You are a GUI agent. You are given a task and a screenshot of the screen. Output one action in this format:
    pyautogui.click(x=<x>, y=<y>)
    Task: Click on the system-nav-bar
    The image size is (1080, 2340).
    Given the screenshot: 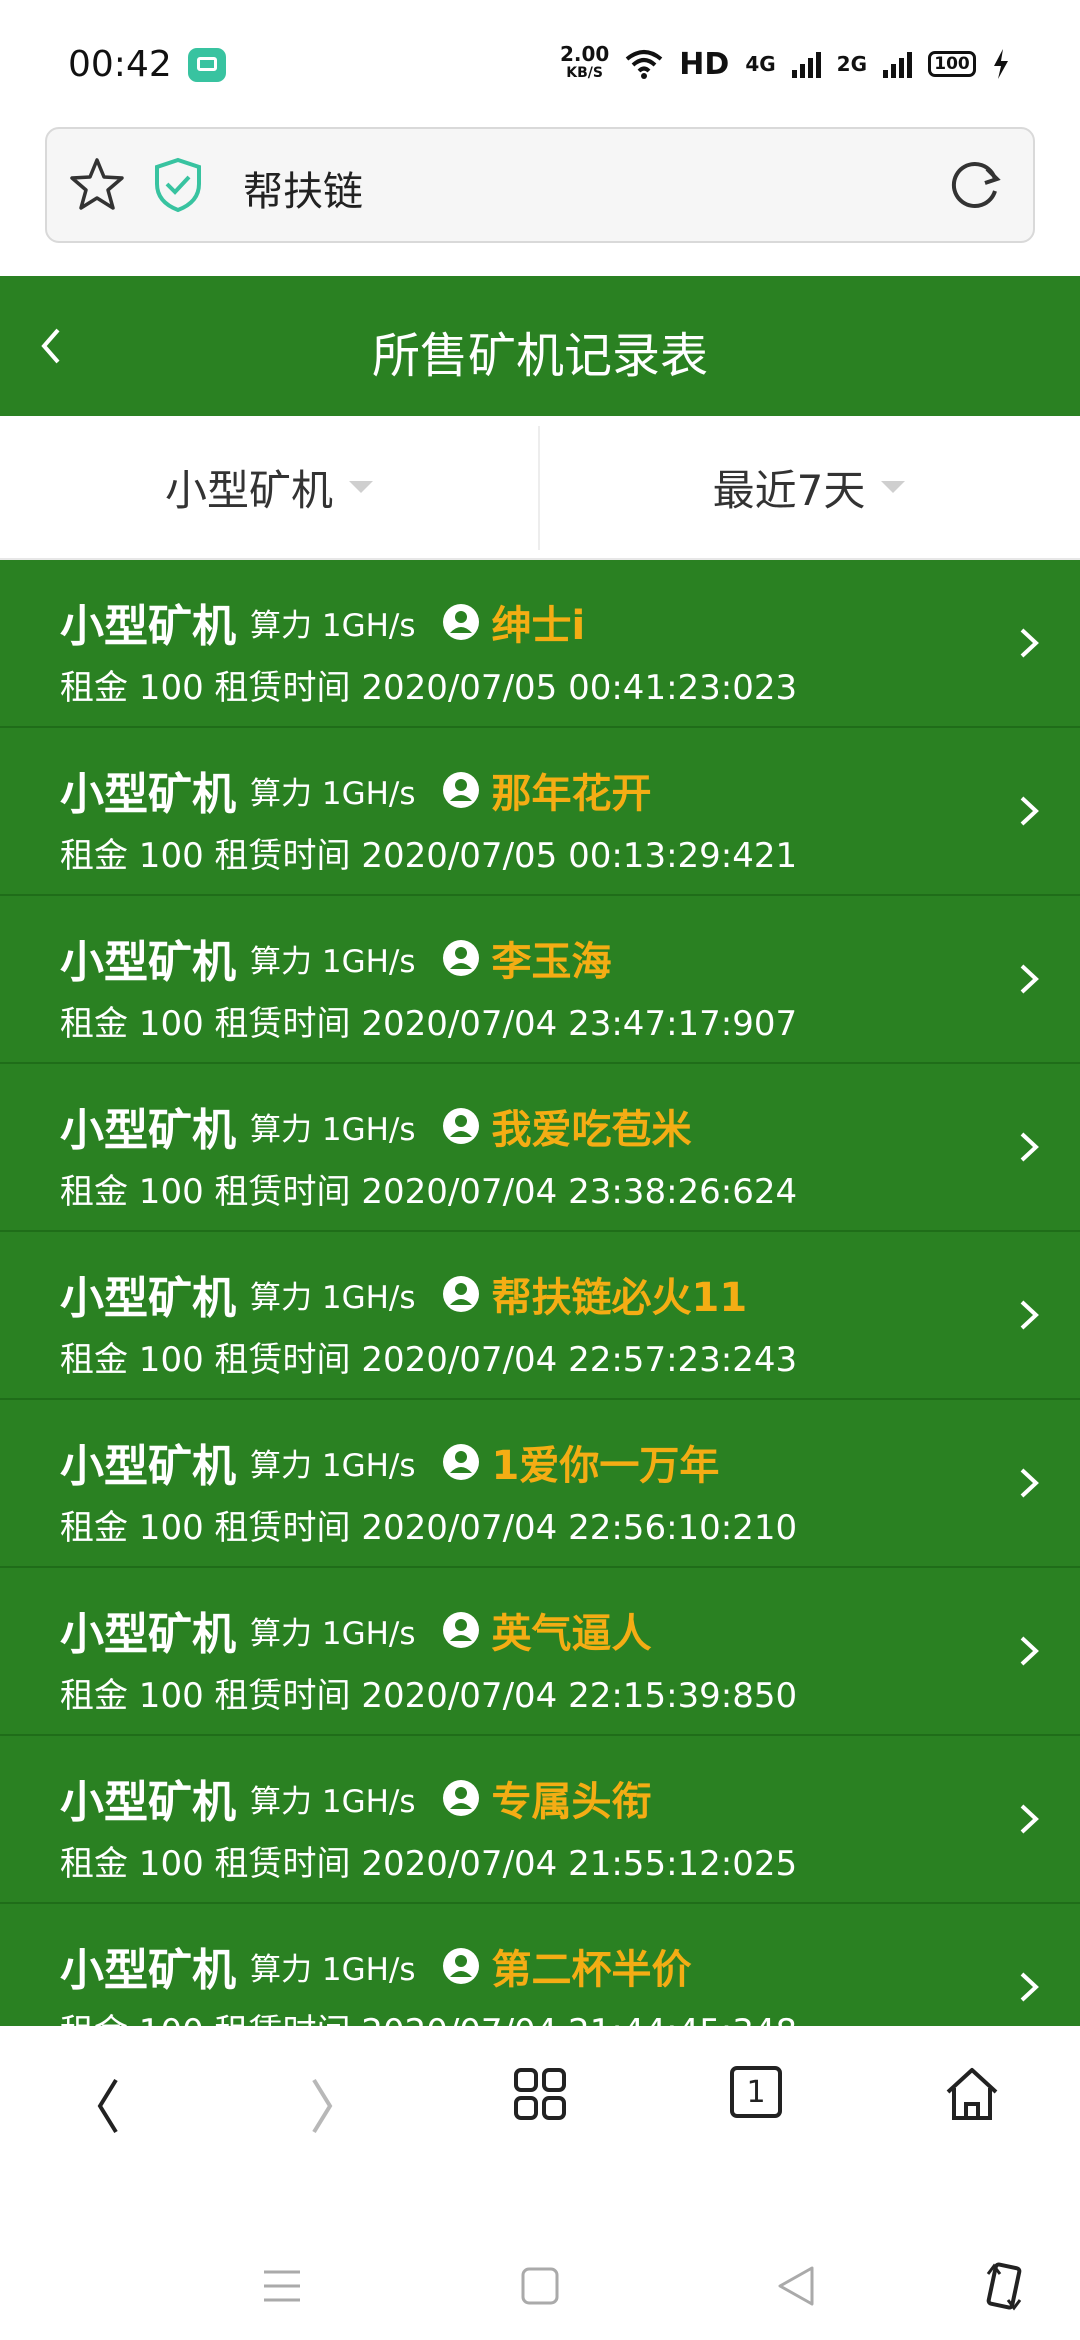 What is the action you would take?
    pyautogui.click(x=540, y=2266)
    